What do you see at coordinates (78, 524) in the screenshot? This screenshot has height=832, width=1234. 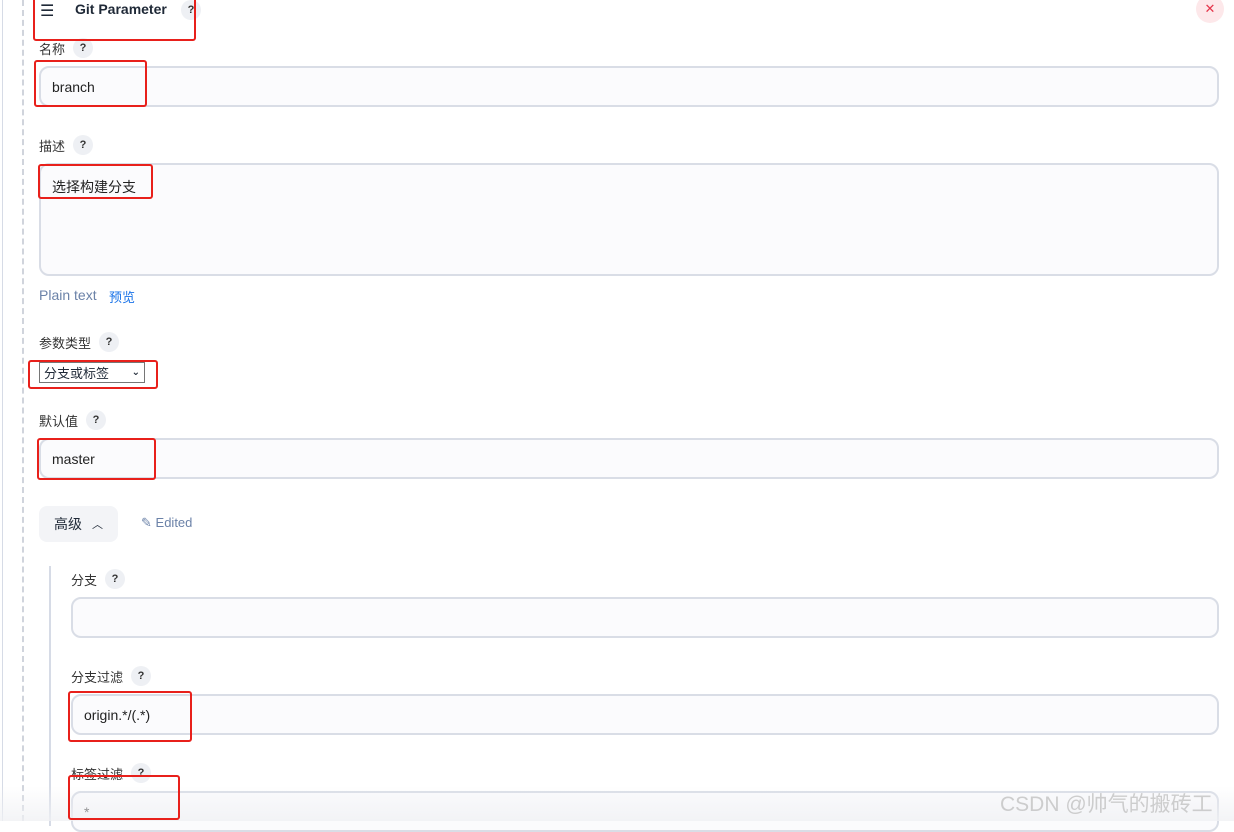 I see `advanced-toggle-button: 高级 ︿` at bounding box center [78, 524].